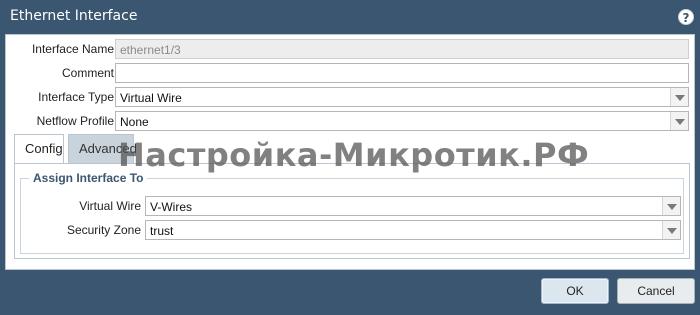 The height and width of the screenshot is (315, 700). What do you see at coordinates (72, 49) in the screenshot?
I see `interface-name-label: Interface Name` at bounding box center [72, 49].